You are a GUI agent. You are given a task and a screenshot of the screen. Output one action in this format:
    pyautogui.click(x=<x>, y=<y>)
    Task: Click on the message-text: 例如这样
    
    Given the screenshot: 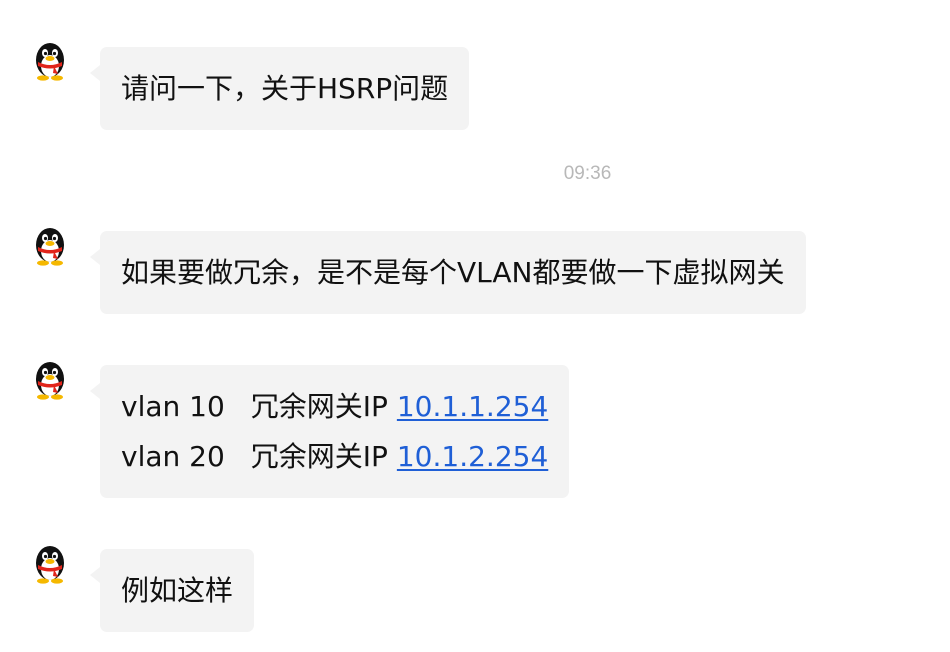 What is the action you would take?
    pyautogui.click(x=177, y=590)
    